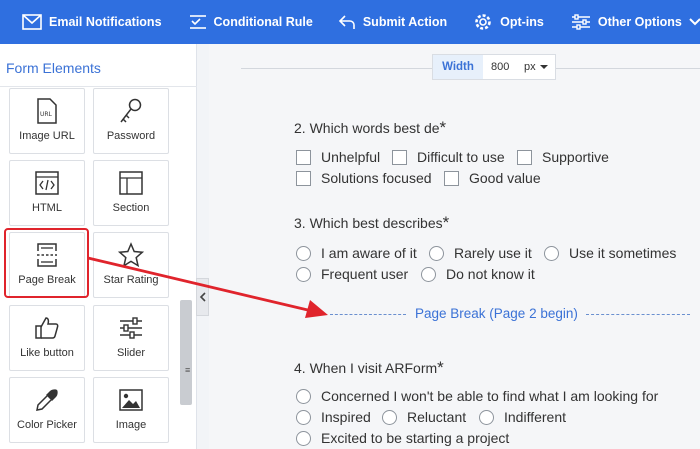 The height and width of the screenshot is (449, 700). Describe the element at coordinates (47, 425) in the screenshot. I see `tile-label: Color Picker` at that location.